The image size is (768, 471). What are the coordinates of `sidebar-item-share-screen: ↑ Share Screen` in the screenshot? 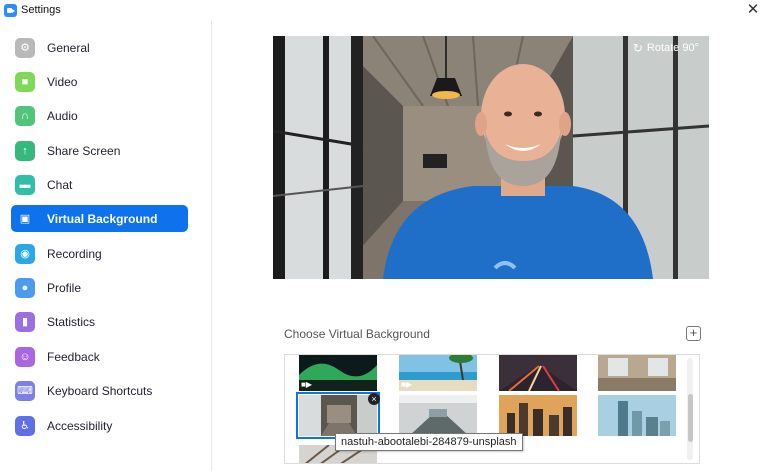 It's located at (99, 150).